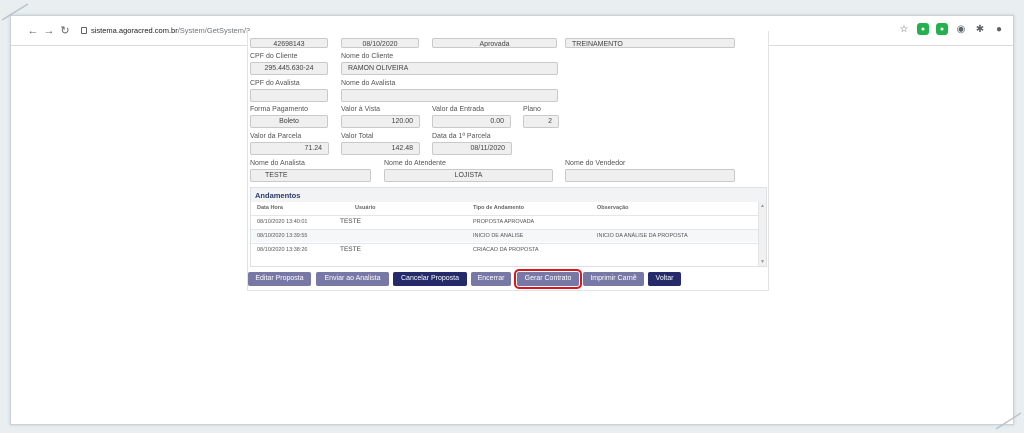 Image resolution: width=1024 pixels, height=433 pixels. I want to click on cpf-cliente-label: CPF do Cliente, so click(274, 56).